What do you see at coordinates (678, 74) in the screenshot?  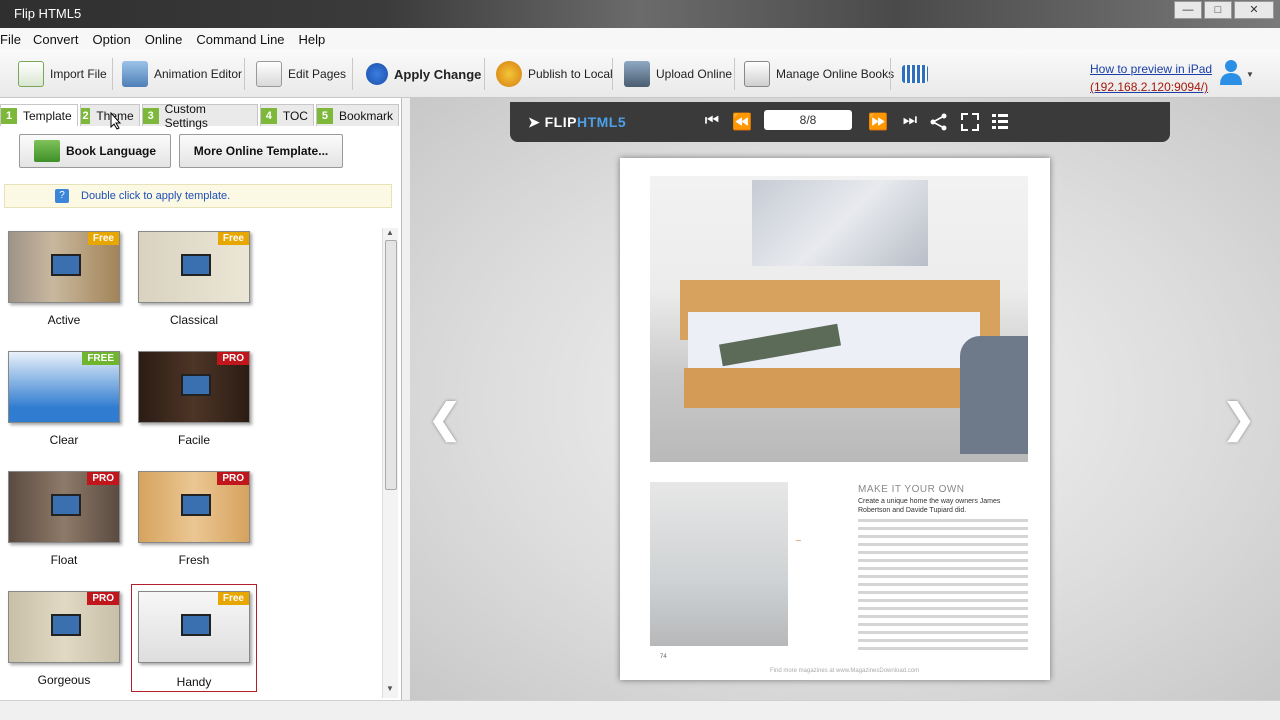 I see `upload-online-button: Upload Online` at bounding box center [678, 74].